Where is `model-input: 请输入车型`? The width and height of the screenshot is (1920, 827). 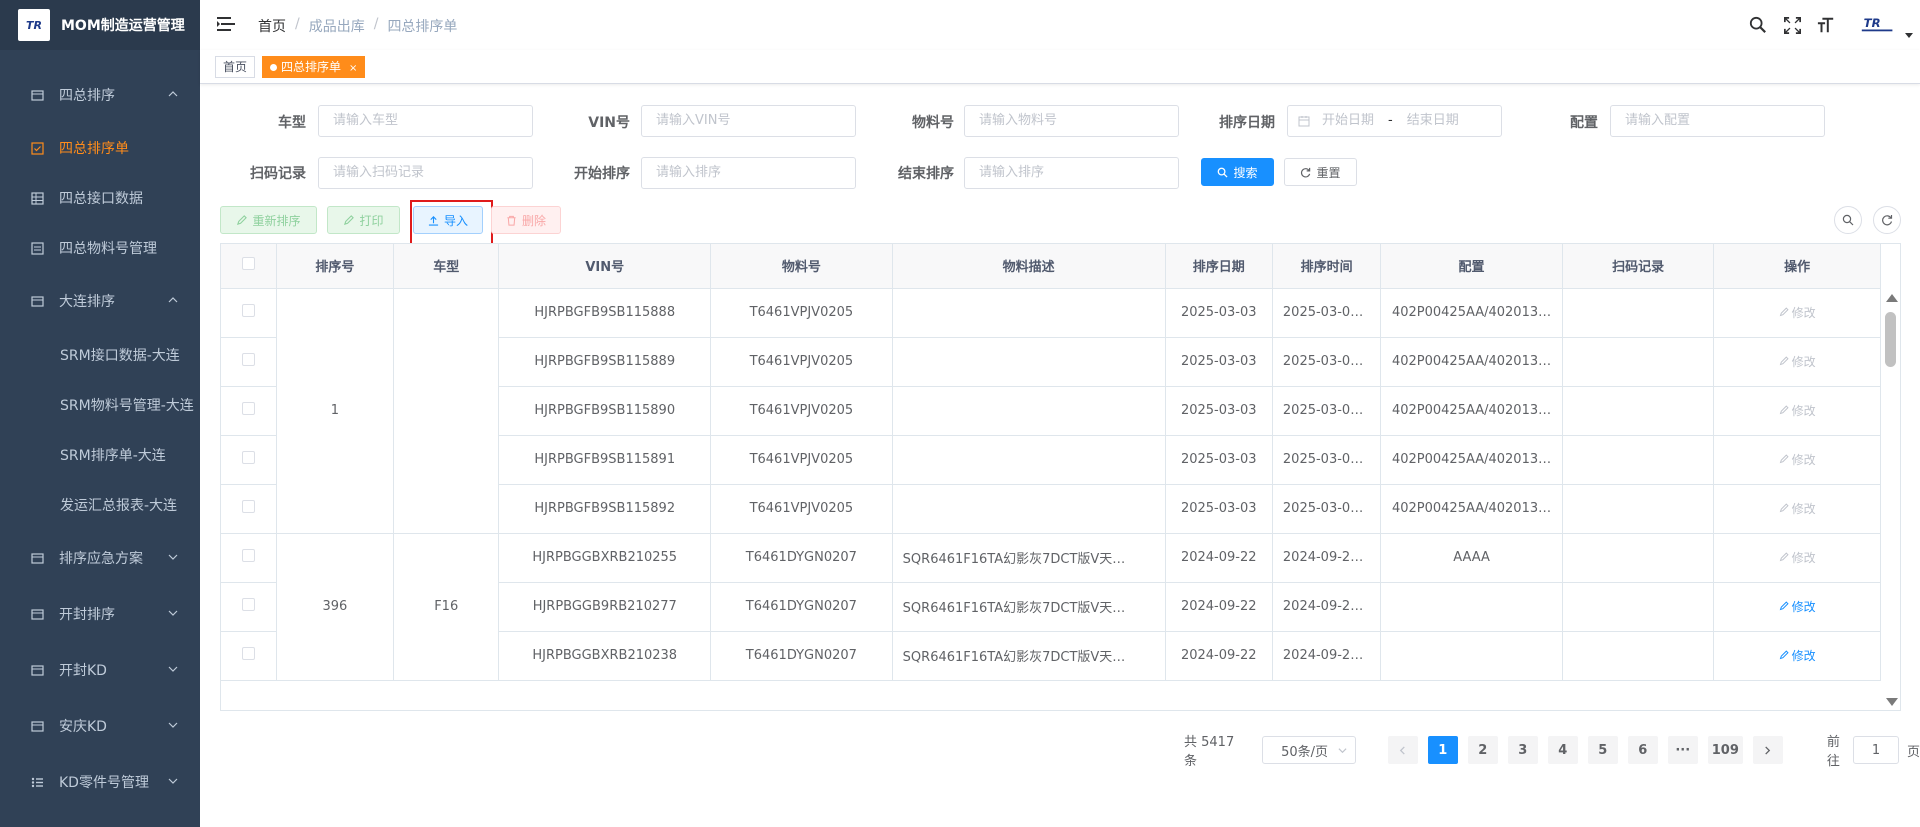 model-input: 请输入车型 is located at coordinates (425, 121).